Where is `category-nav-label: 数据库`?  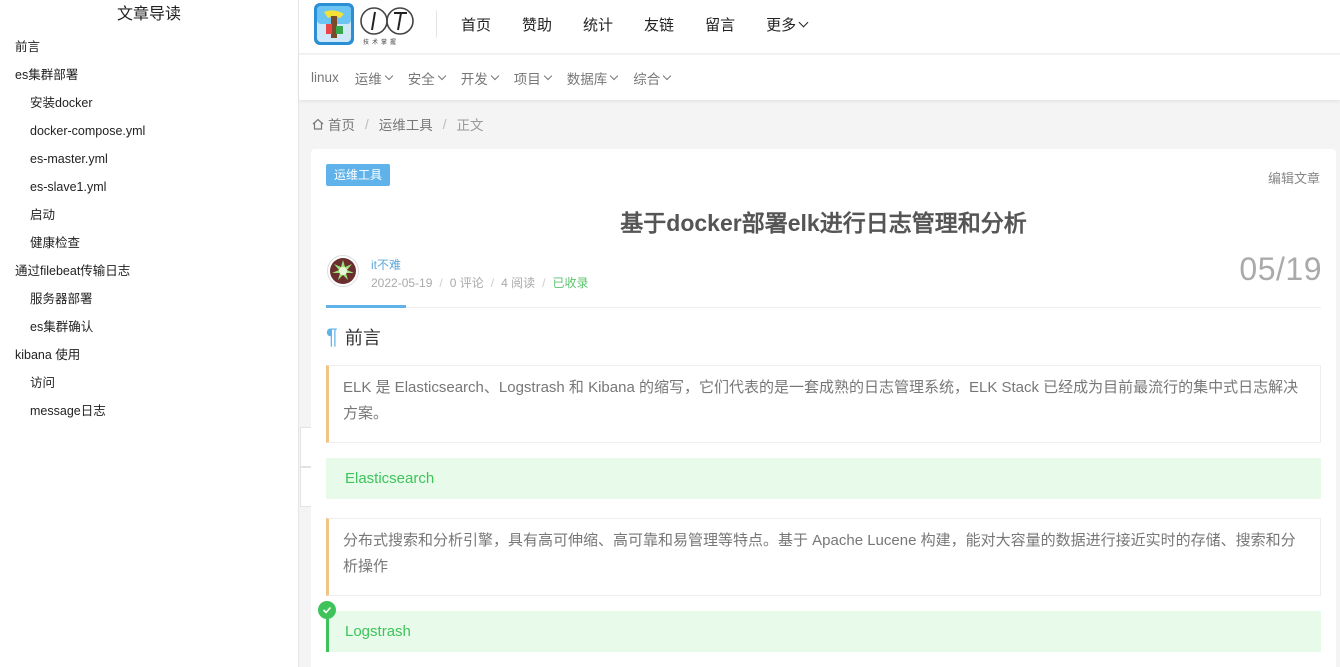 category-nav-label: 数据库 is located at coordinates (587, 79).